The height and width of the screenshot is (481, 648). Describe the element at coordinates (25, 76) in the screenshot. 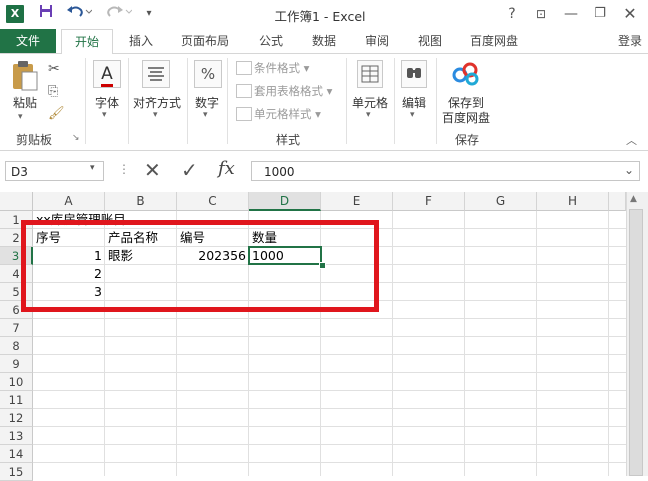

I see `paste-icon` at that location.